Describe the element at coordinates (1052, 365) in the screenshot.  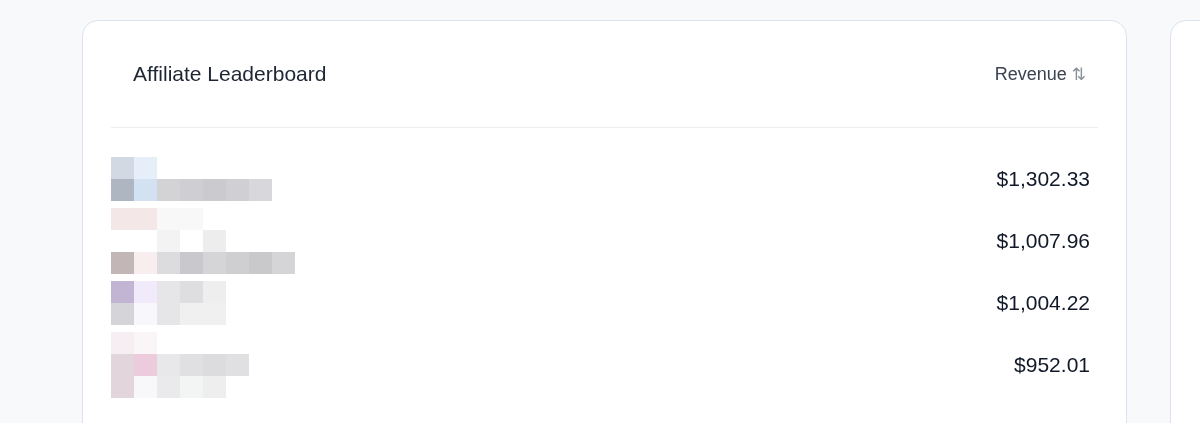
I see `revenue-amount: $952.01` at that location.